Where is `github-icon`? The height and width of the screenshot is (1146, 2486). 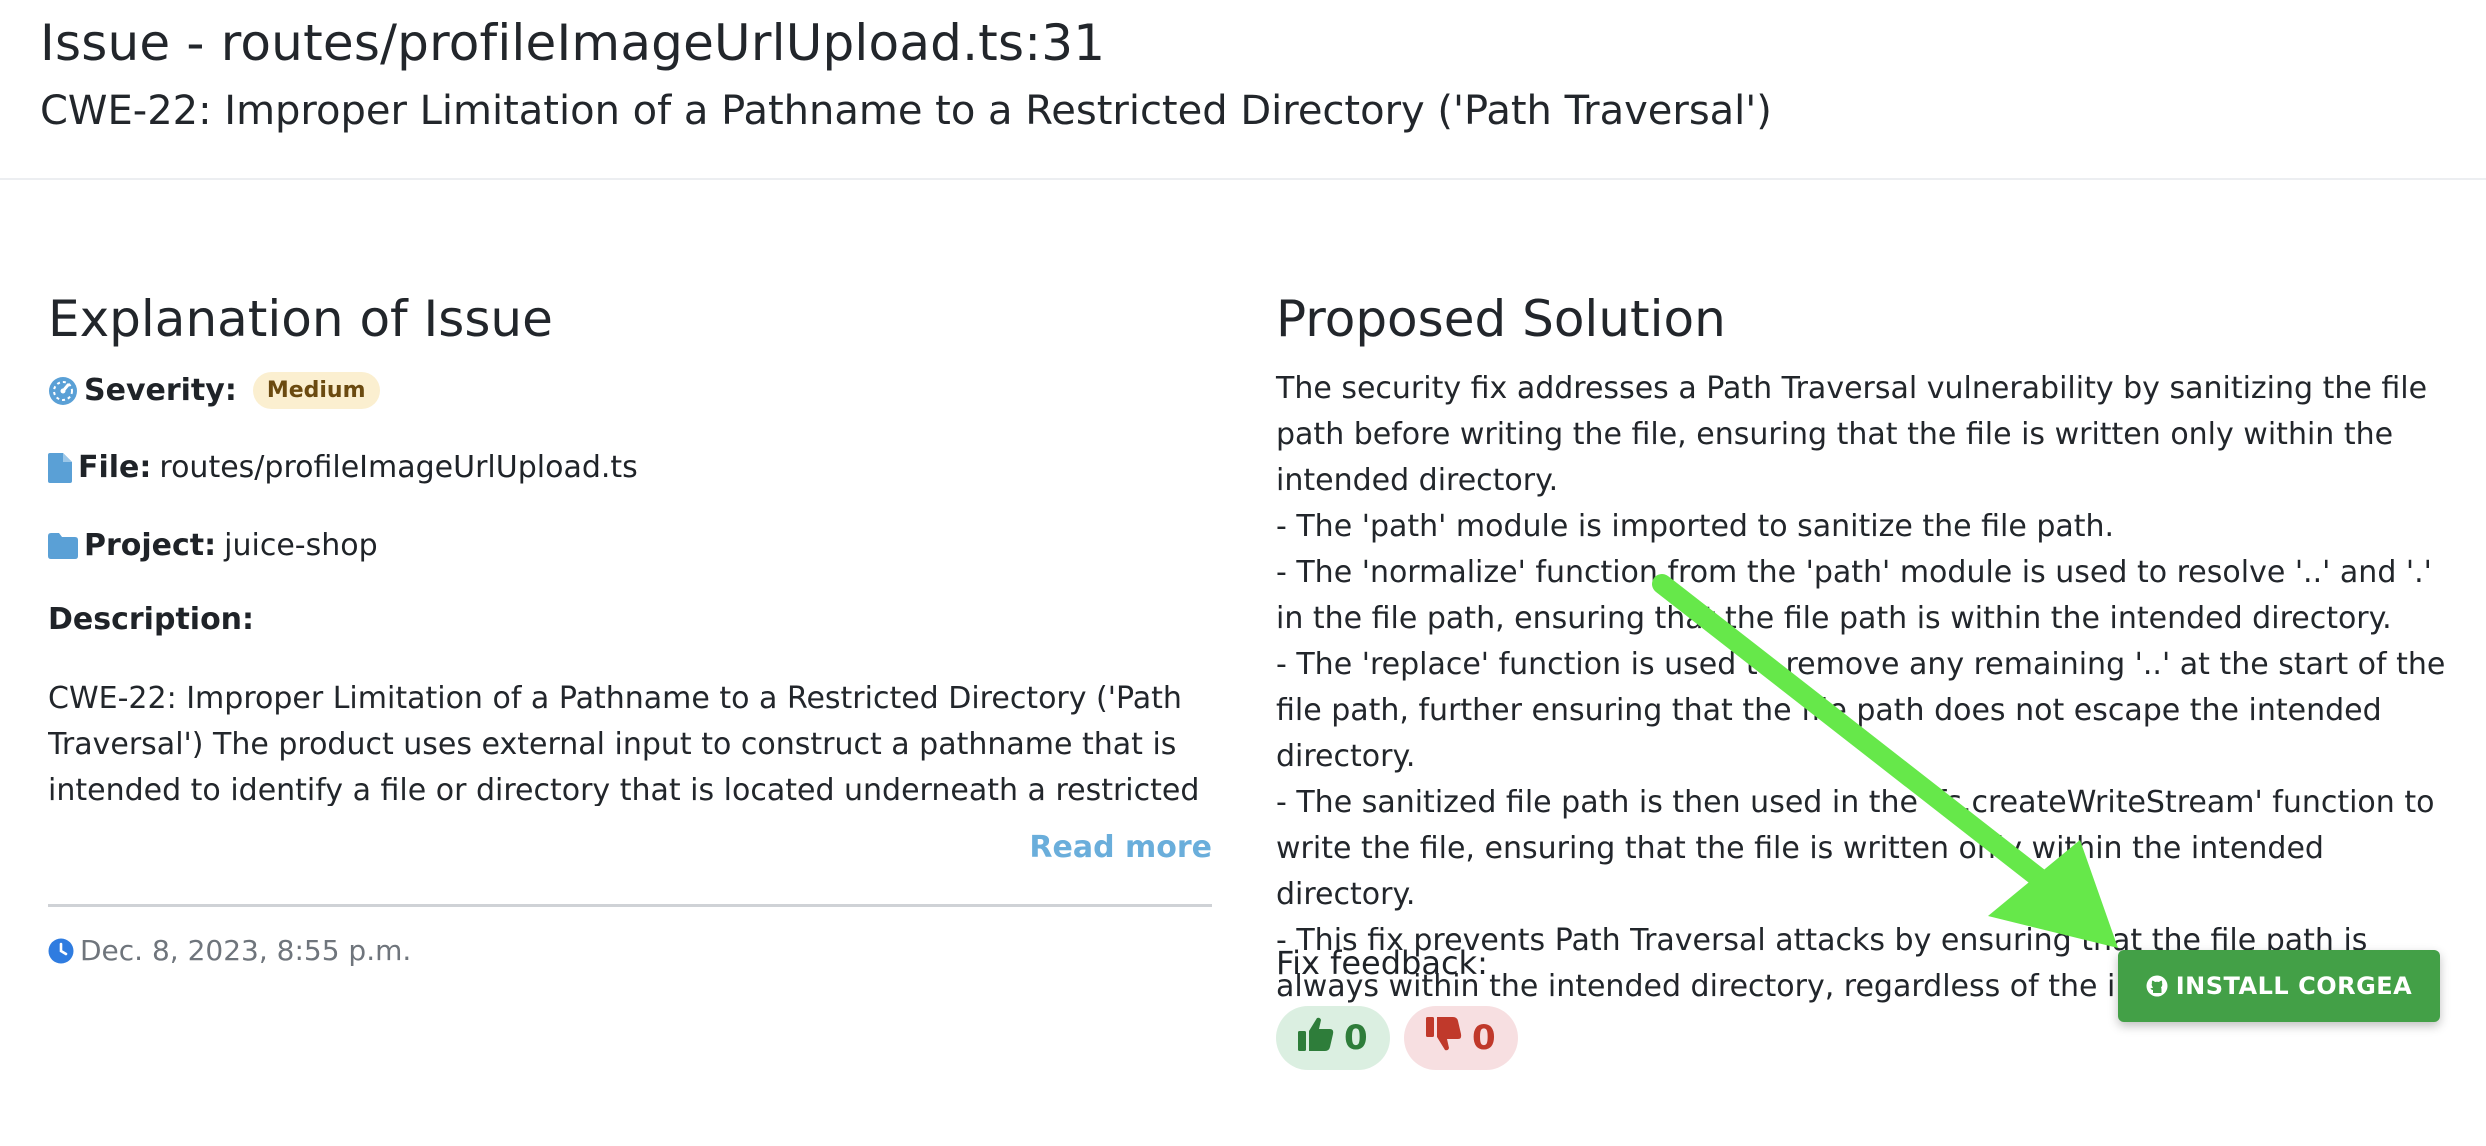 github-icon is located at coordinates (2157, 986).